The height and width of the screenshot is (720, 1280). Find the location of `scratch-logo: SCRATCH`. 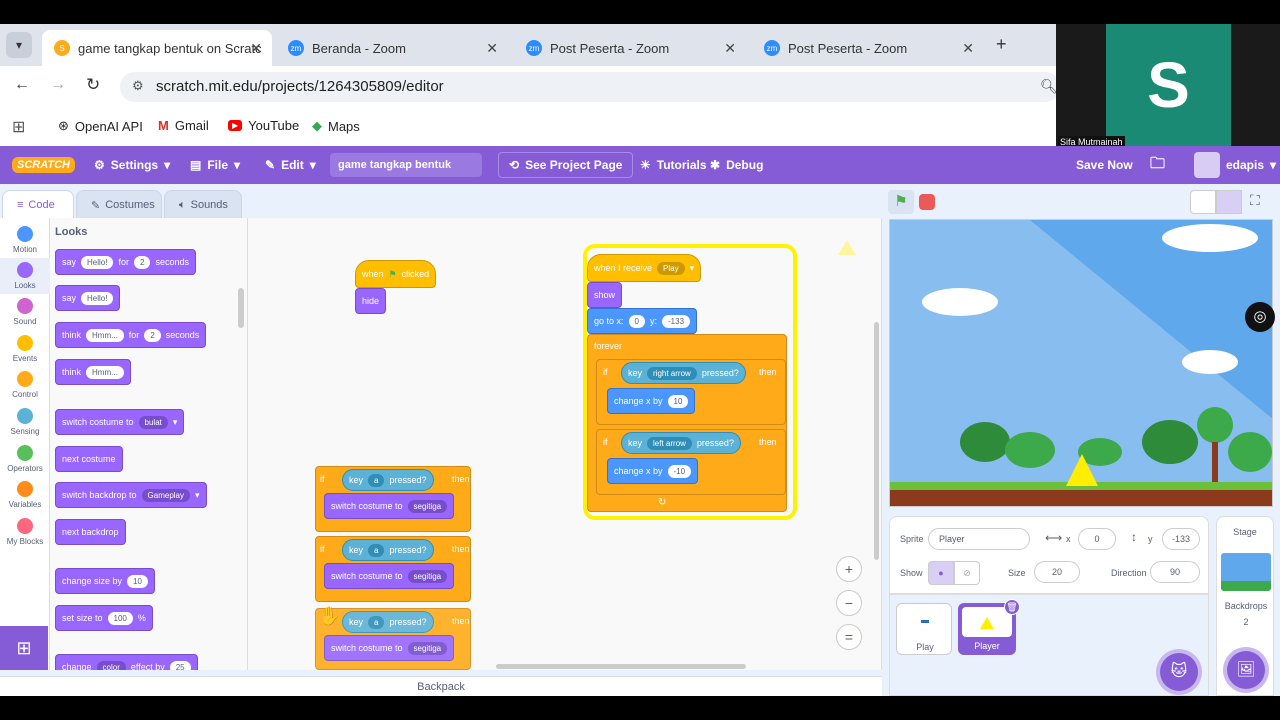

scratch-logo: SCRATCH is located at coordinates (43, 165).